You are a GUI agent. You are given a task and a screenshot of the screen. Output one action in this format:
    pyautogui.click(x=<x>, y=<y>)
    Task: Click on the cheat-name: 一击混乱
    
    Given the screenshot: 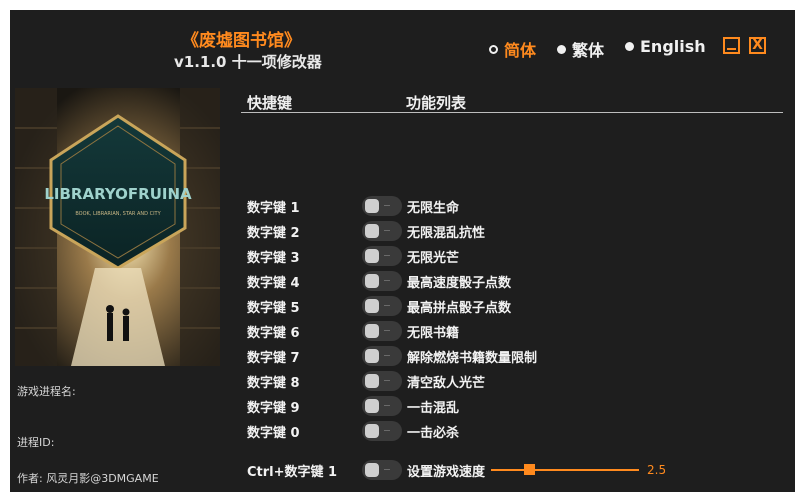 What is the action you would take?
    pyautogui.click(x=433, y=408)
    